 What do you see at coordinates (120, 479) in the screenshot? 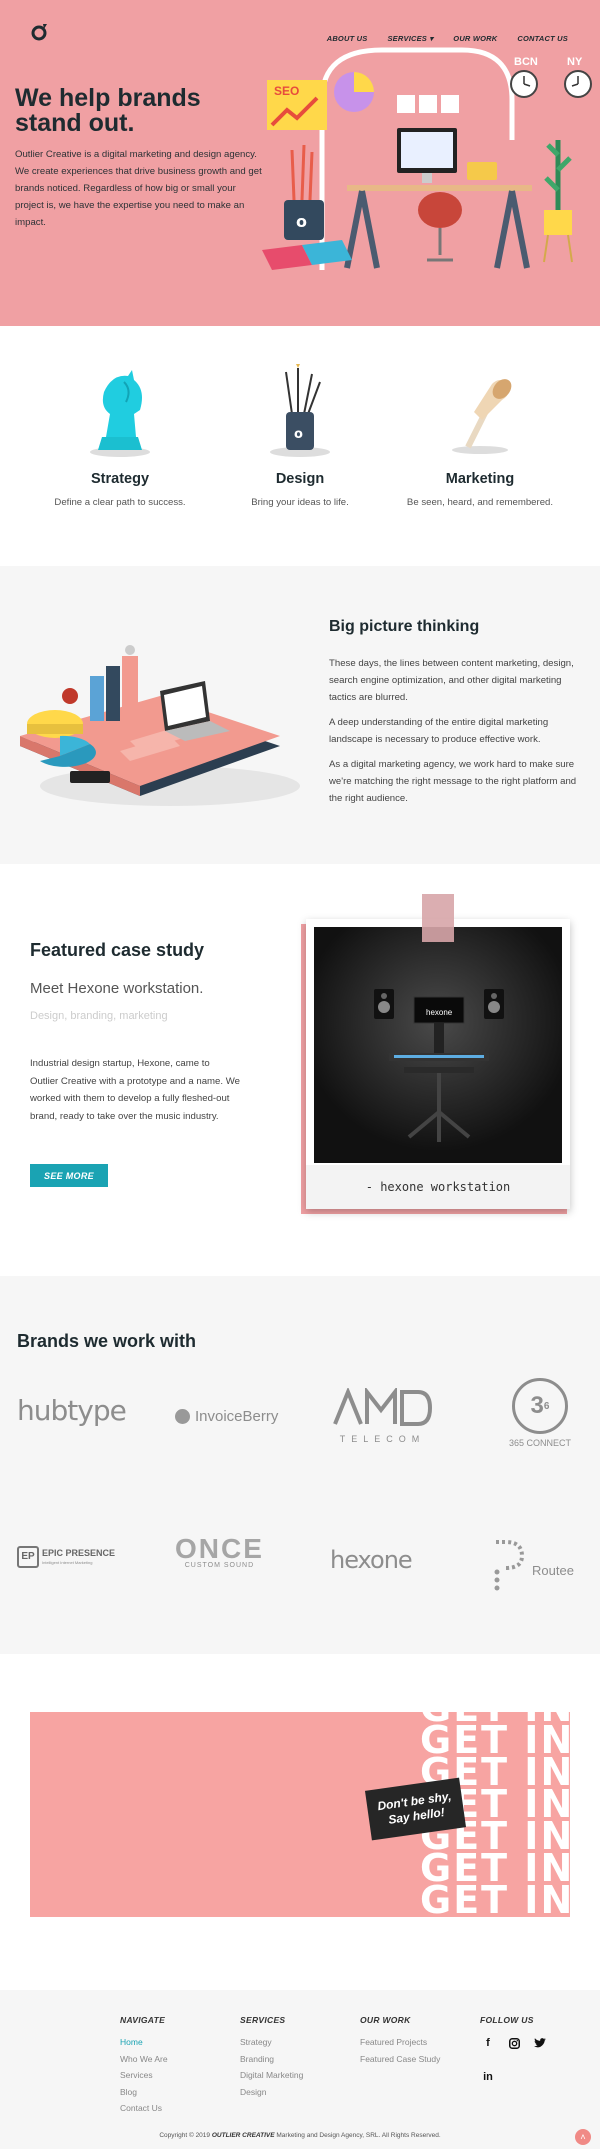
I see `service-strategy-title: Strategy` at bounding box center [120, 479].